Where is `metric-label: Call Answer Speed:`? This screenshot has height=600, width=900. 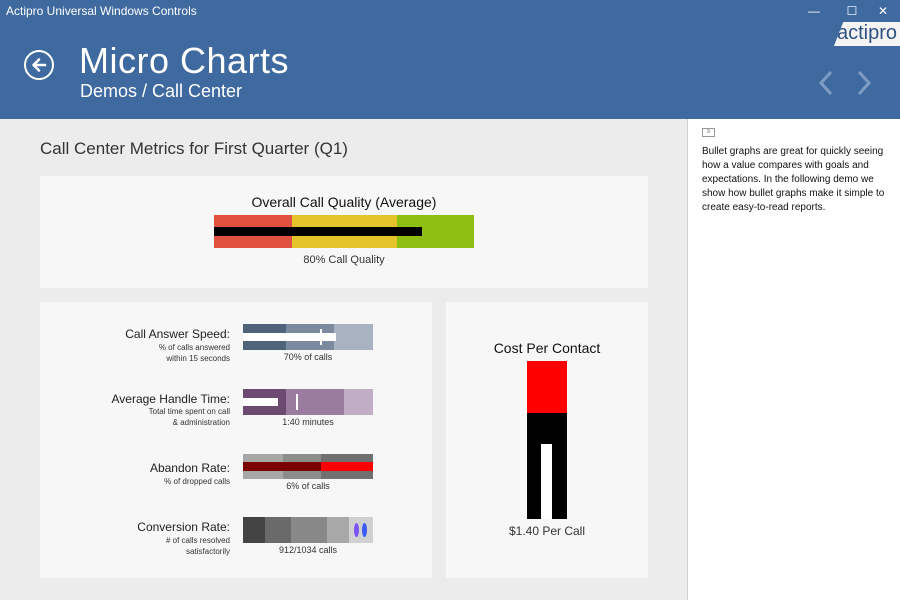 metric-label: Call Answer Speed: is located at coordinates (177, 334).